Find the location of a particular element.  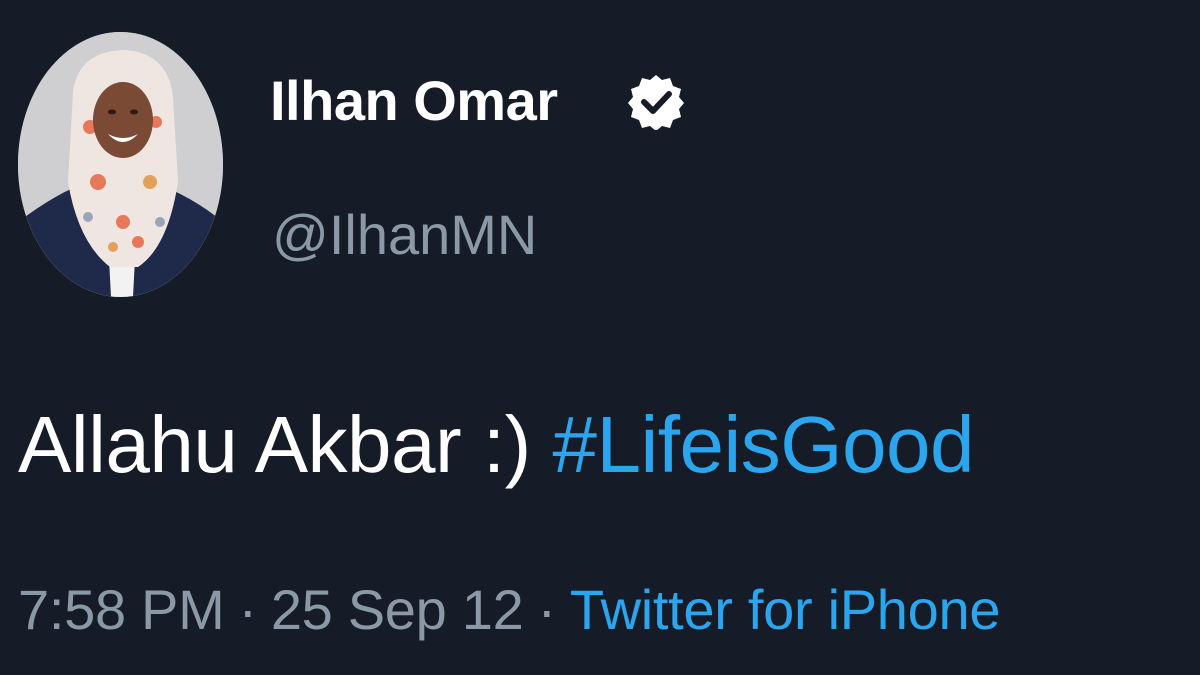

tweet-time: 7:58 PM is located at coordinates (121, 609).